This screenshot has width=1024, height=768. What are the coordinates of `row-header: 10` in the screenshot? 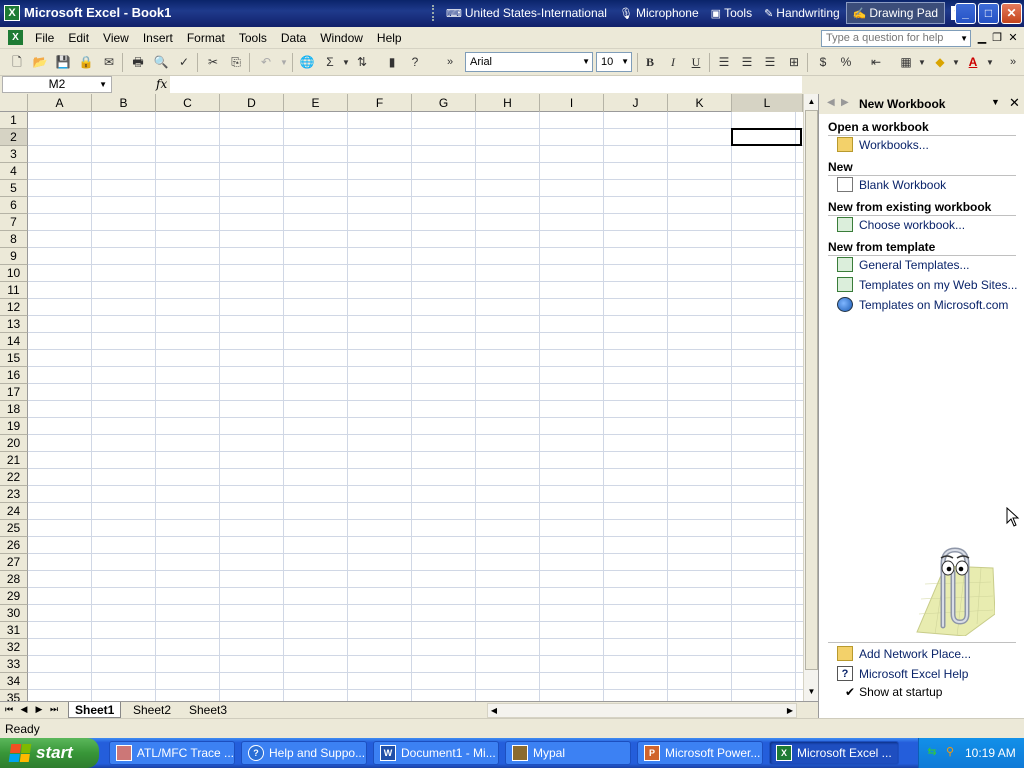 It's located at (14, 273).